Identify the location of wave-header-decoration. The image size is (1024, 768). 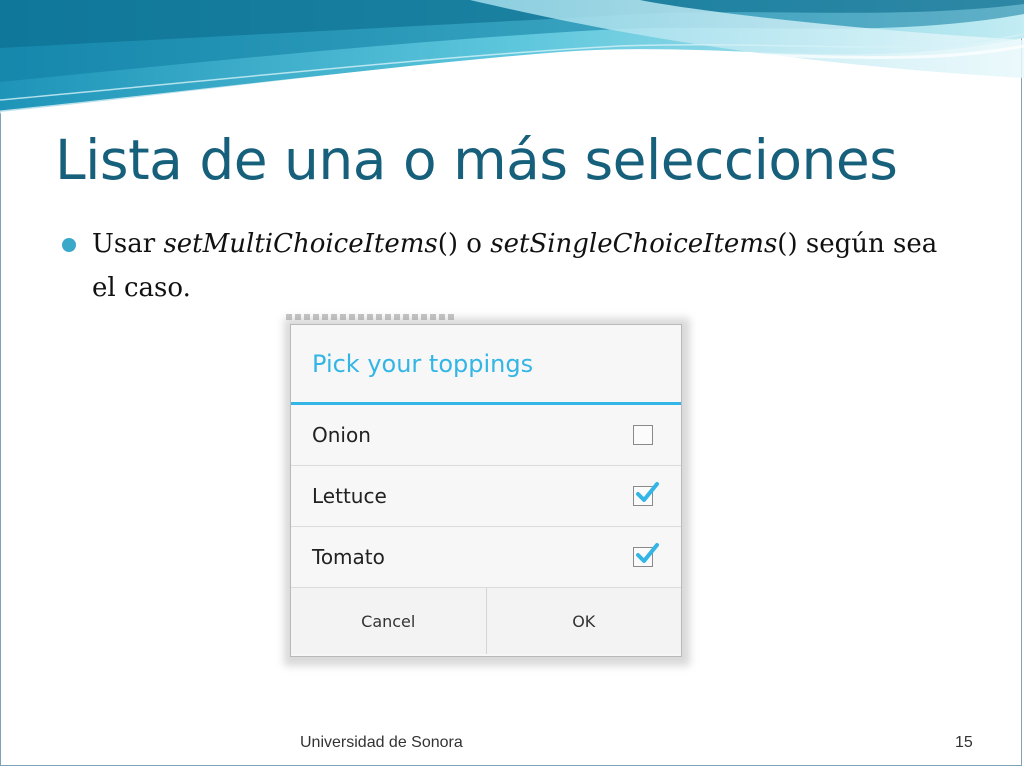
(512, 57).